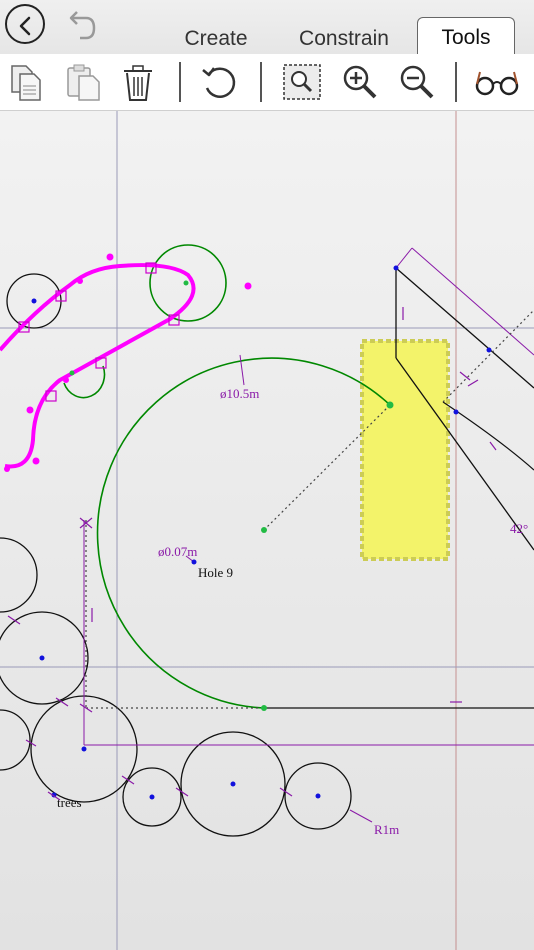 The image size is (534, 950). I want to click on zoom-out-button, so click(417, 82).